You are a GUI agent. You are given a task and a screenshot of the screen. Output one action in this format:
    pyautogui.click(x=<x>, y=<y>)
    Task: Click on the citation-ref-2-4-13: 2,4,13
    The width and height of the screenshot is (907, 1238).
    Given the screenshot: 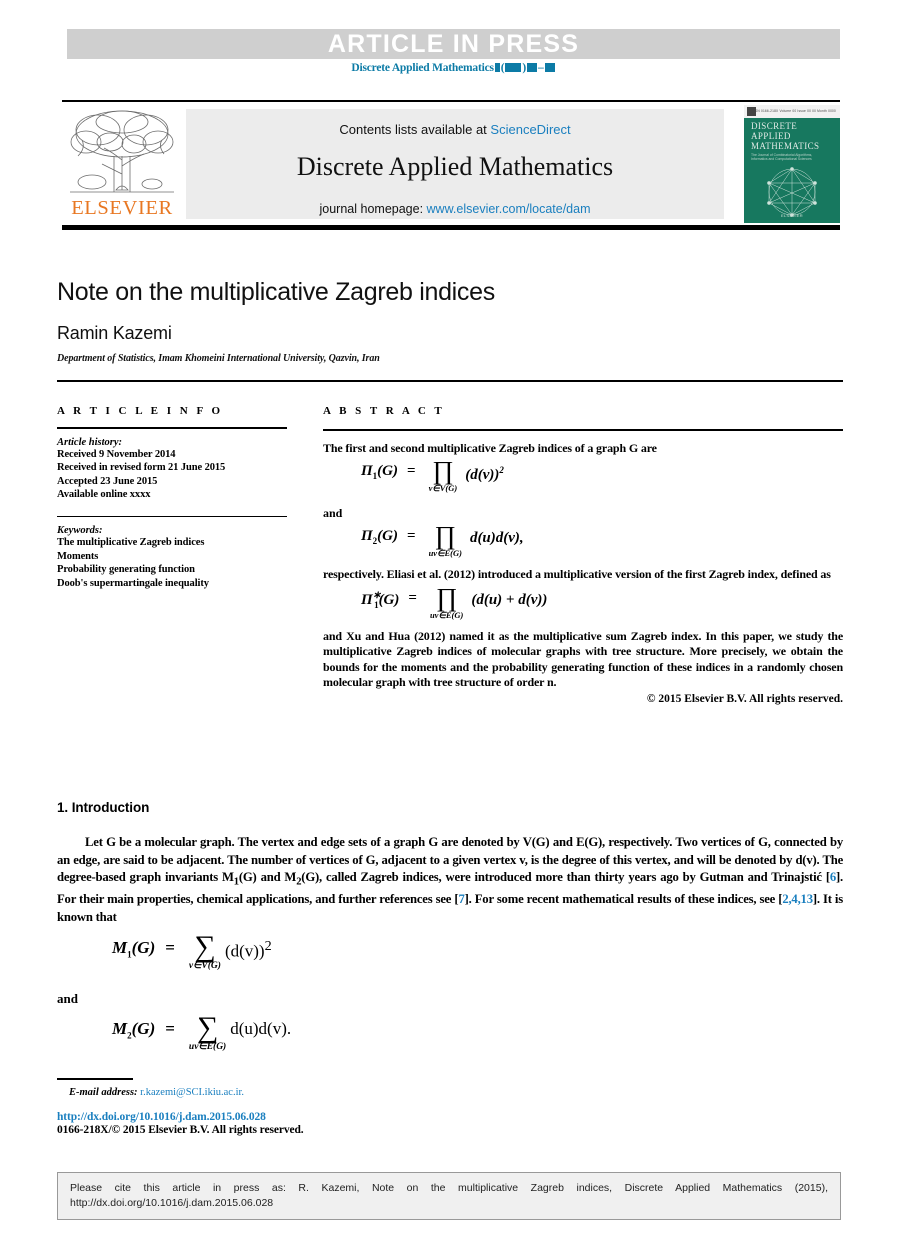 What is the action you would take?
    pyautogui.click(x=797, y=899)
    